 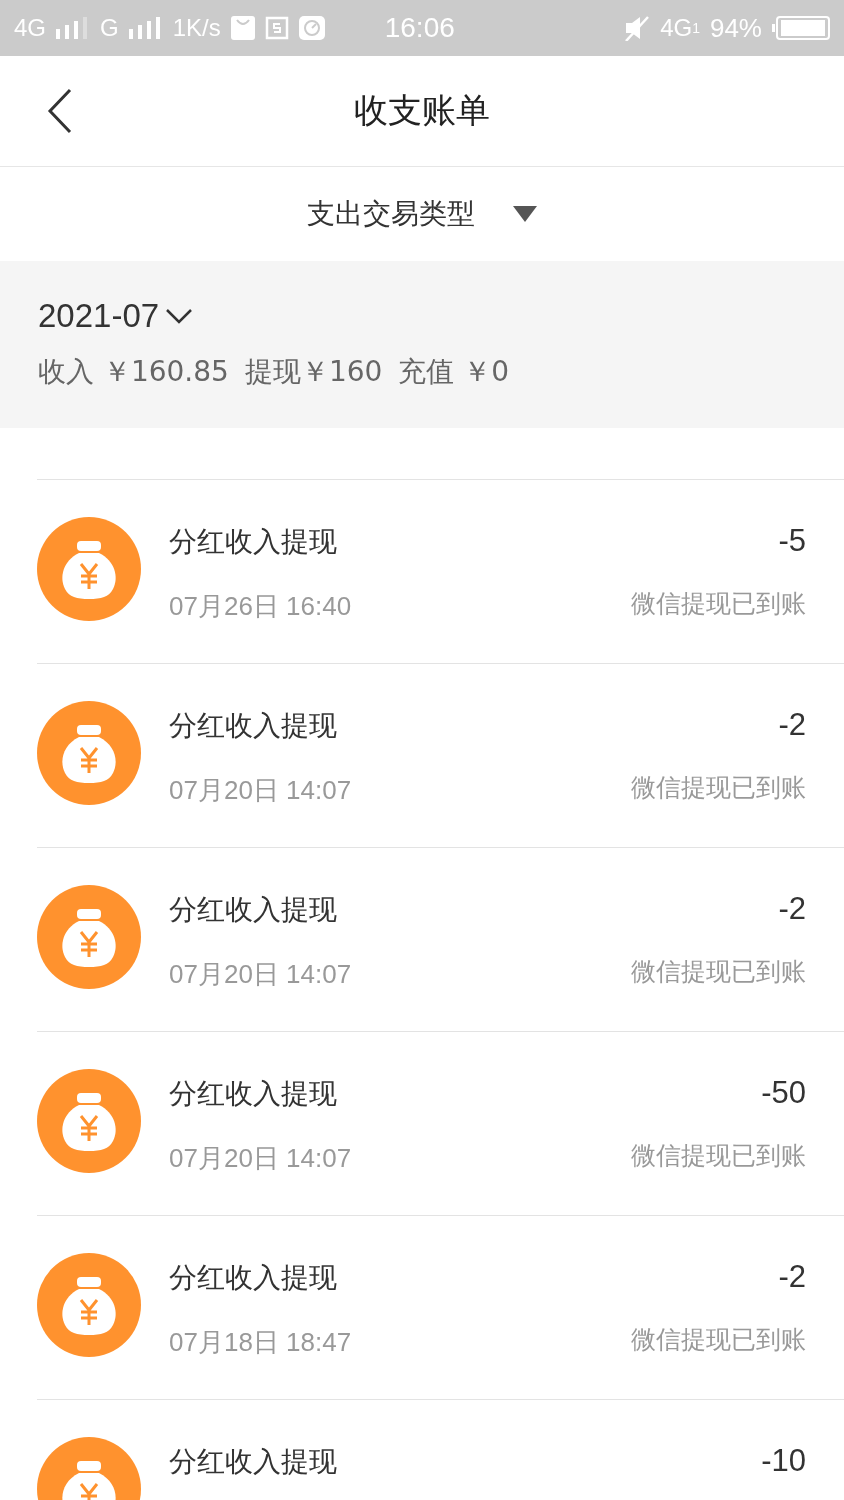 What do you see at coordinates (454, 372) in the screenshot?
I see `recharge-summary: 充值 ￥0` at bounding box center [454, 372].